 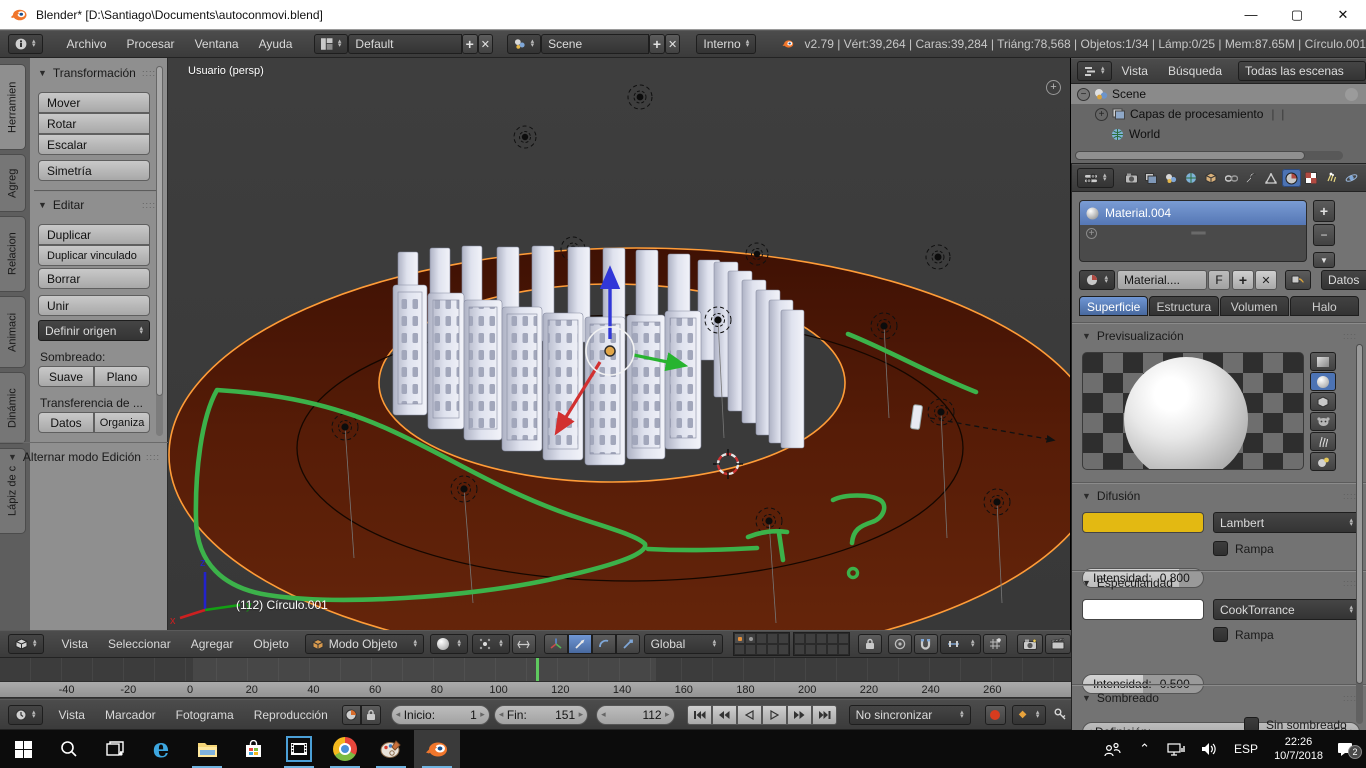 What do you see at coordinates (371, 714) in the screenshot?
I see `preview-lock-button` at bounding box center [371, 714].